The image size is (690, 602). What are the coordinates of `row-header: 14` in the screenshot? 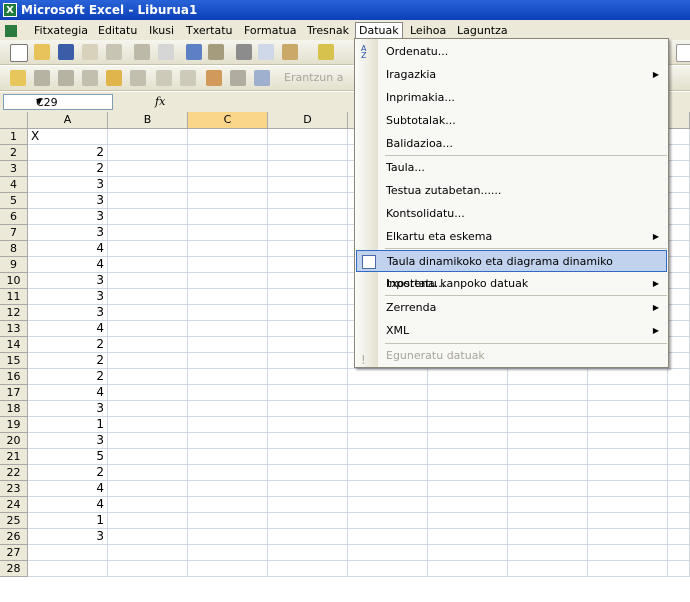 It's located at (14, 345).